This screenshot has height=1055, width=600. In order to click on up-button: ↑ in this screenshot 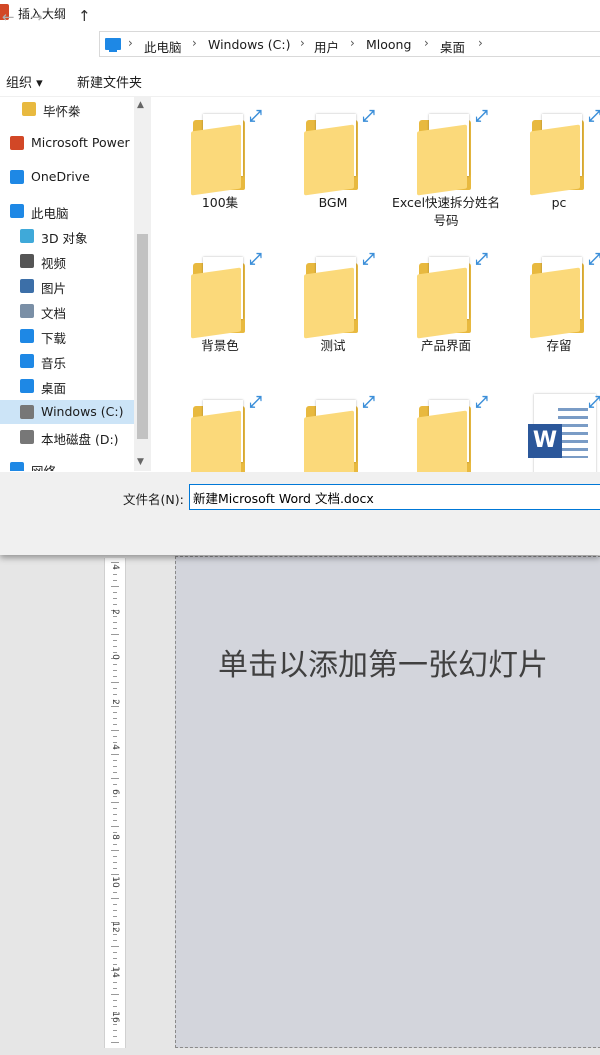, I will do `click(84, 16)`.